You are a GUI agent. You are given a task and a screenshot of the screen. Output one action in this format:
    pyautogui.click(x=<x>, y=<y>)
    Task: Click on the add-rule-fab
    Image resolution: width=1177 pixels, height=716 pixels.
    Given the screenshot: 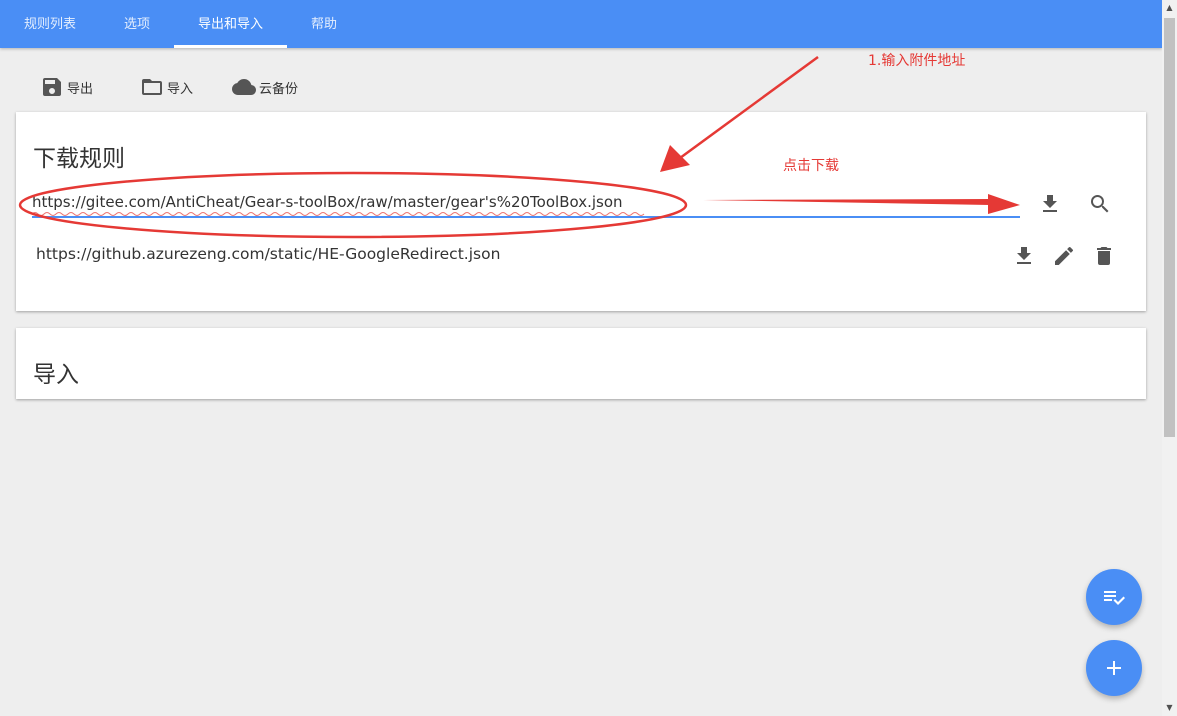 What is the action you would take?
    pyautogui.click(x=1114, y=668)
    